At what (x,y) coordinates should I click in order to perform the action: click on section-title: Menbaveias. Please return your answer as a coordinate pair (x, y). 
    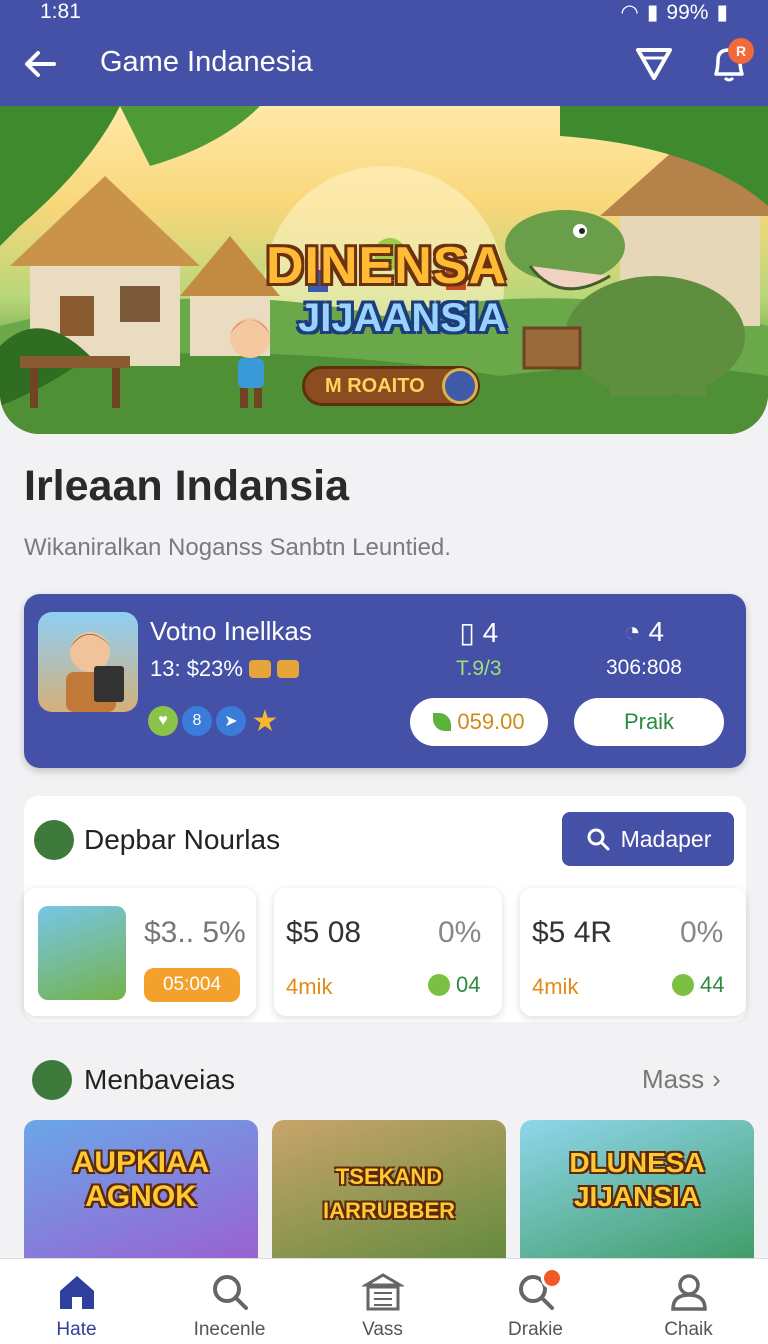
    Looking at the image, I should click on (159, 1079).